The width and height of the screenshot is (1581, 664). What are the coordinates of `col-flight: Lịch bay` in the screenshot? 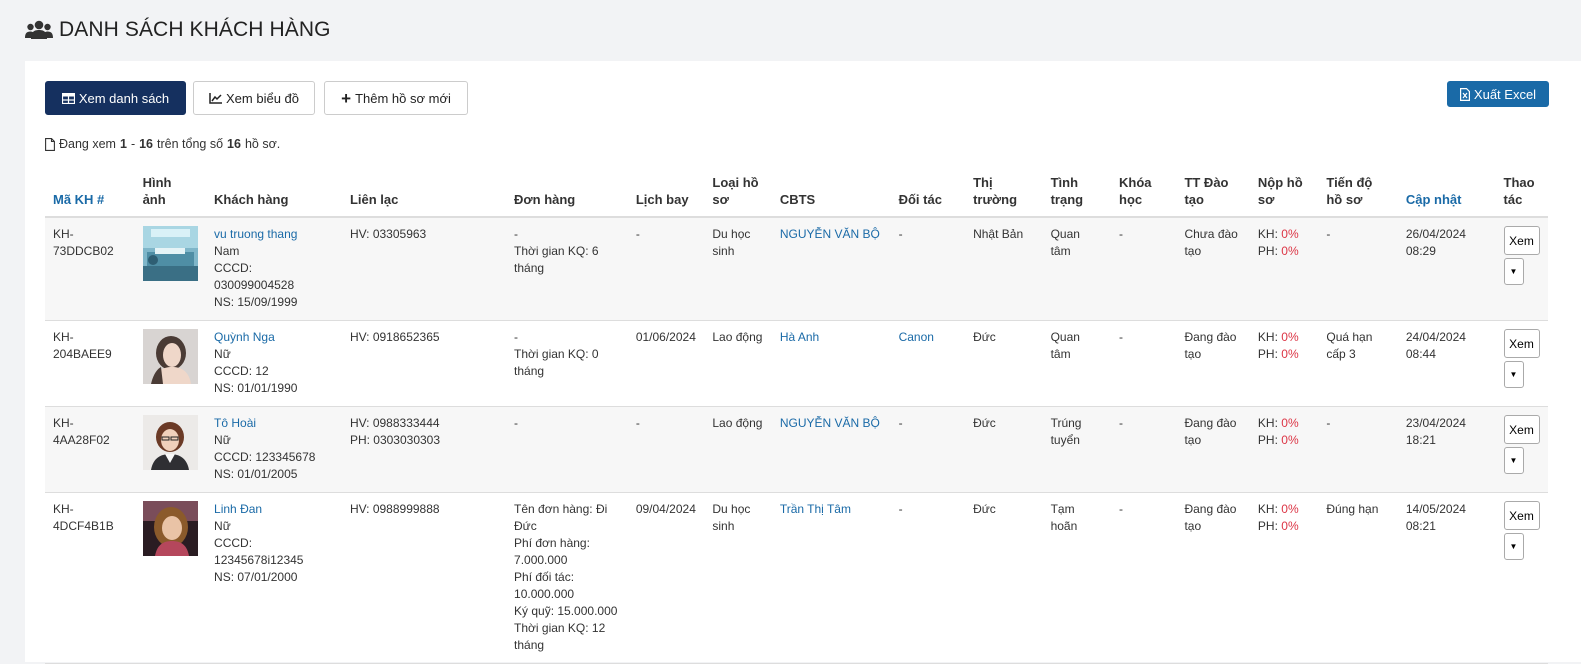 It's located at (666, 193).